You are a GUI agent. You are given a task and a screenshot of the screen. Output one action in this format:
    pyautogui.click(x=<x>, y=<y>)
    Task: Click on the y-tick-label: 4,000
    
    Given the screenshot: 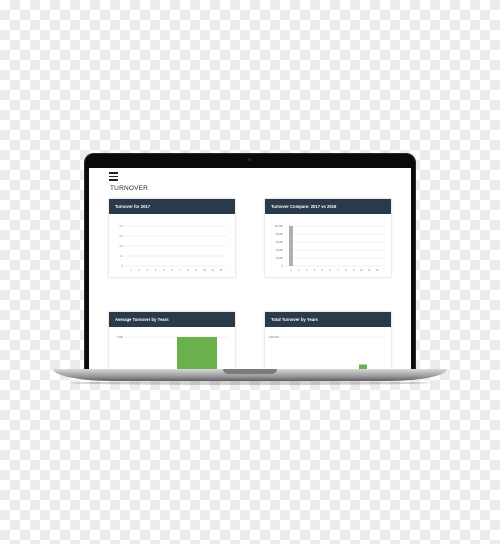 What is the action you would take?
    pyautogui.click(x=120, y=337)
    